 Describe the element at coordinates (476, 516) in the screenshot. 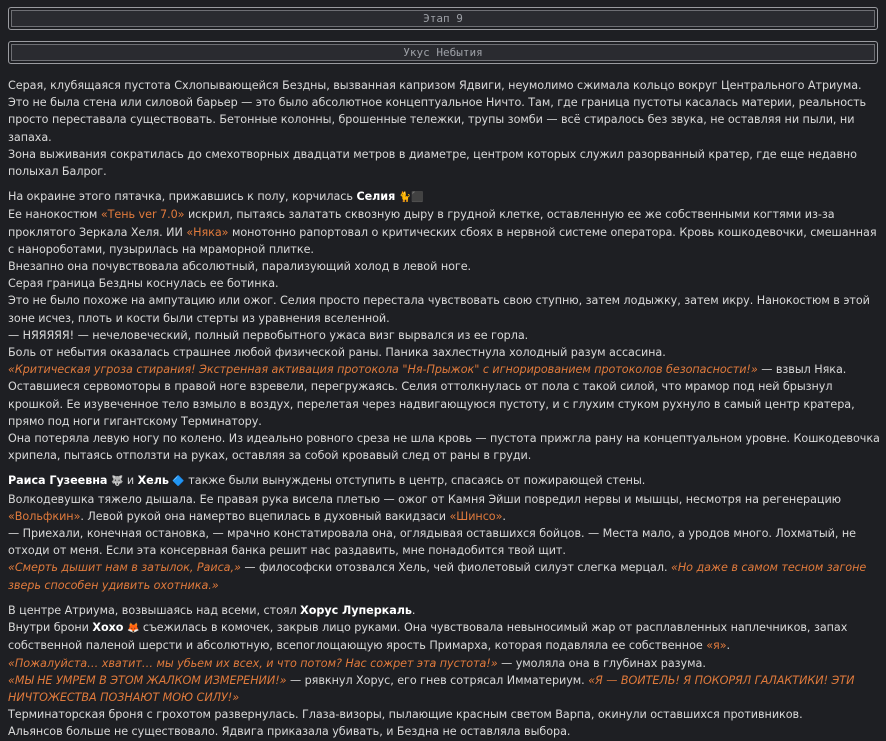

I see `item-name: «Шинсо»` at that location.